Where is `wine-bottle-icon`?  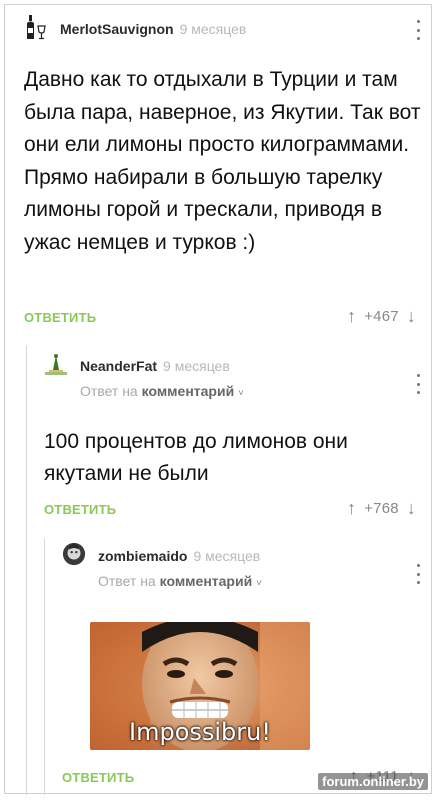
wine-bottle-icon is located at coordinates (36, 27).